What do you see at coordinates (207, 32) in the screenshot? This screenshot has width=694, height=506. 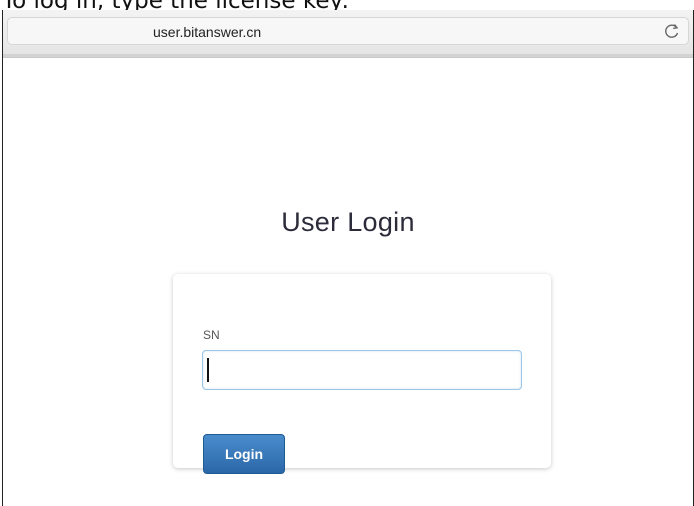 I see `url-text: user.bitanswer.cn` at bounding box center [207, 32].